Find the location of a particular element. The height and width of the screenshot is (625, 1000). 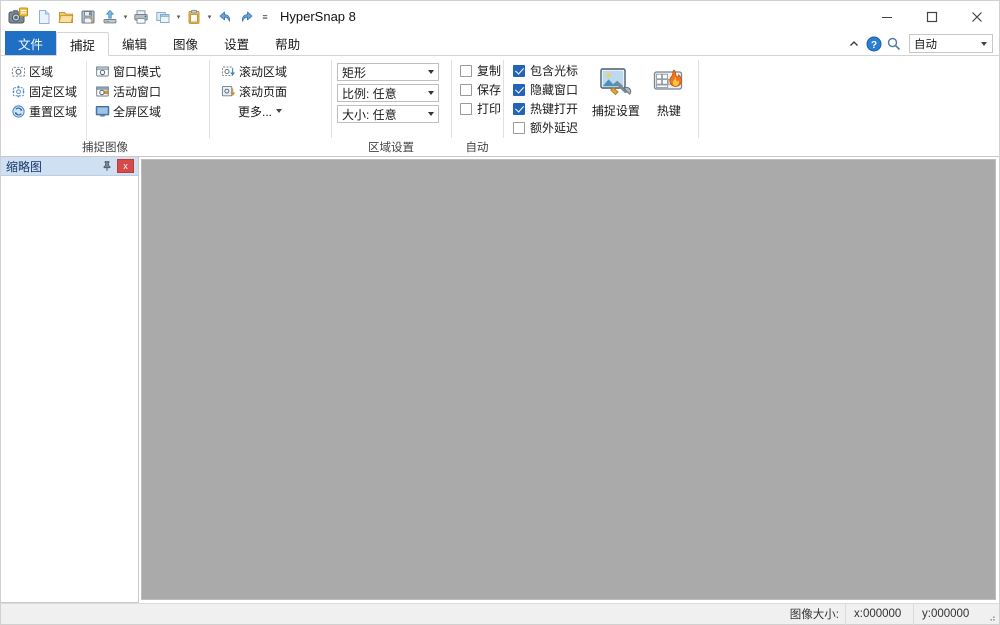

ribbon-group-empty is located at coordinates (848, 106).